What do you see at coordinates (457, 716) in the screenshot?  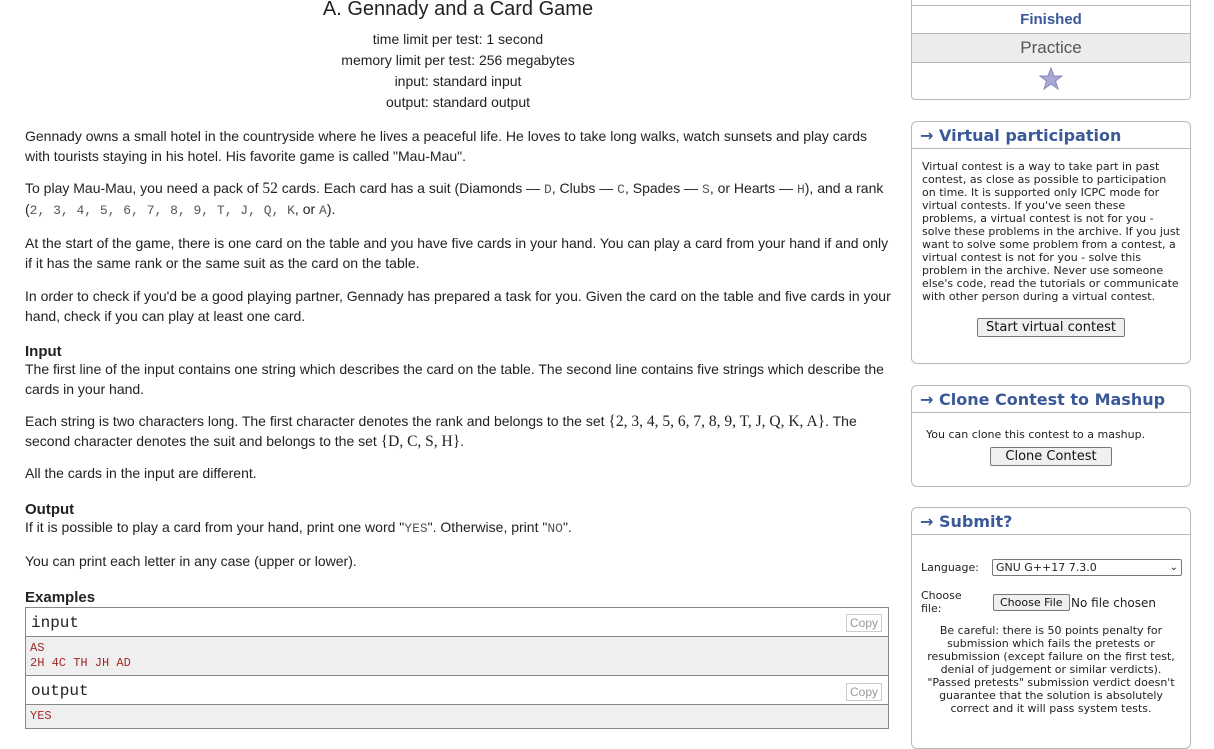 I see `sample-output-body: YES` at bounding box center [457, 716].